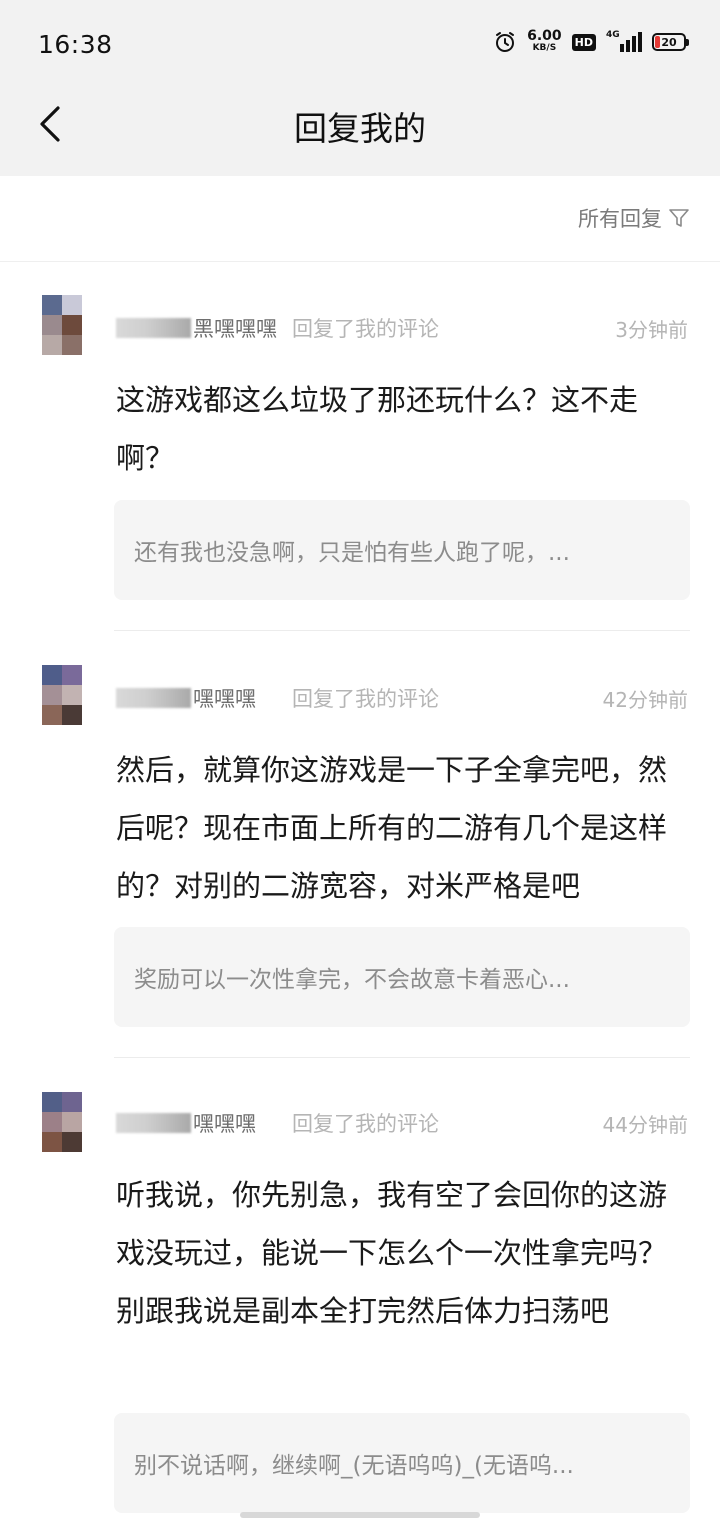  Describe the element at coordinates (651, 330) in the screenshot. I see `timestamp: 3分钟前` at that location.